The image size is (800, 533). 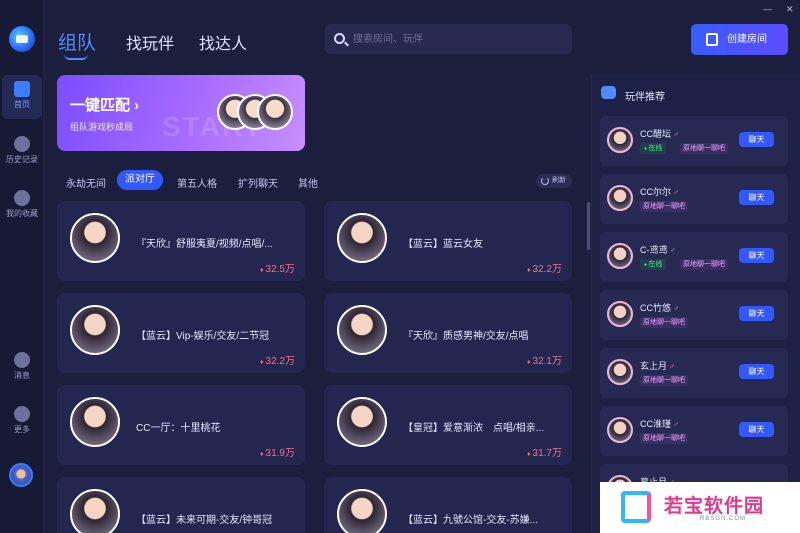 I want to click on left-rail: 首页 历史记录 我的收藏 消息 更多, so click(x=22, y=266).